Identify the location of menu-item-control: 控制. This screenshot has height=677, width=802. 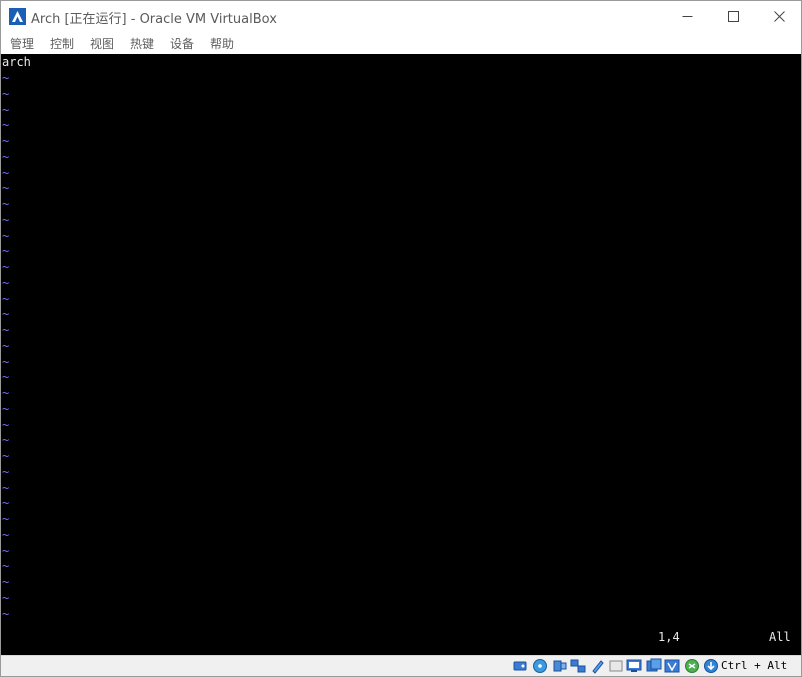
(62, 43).